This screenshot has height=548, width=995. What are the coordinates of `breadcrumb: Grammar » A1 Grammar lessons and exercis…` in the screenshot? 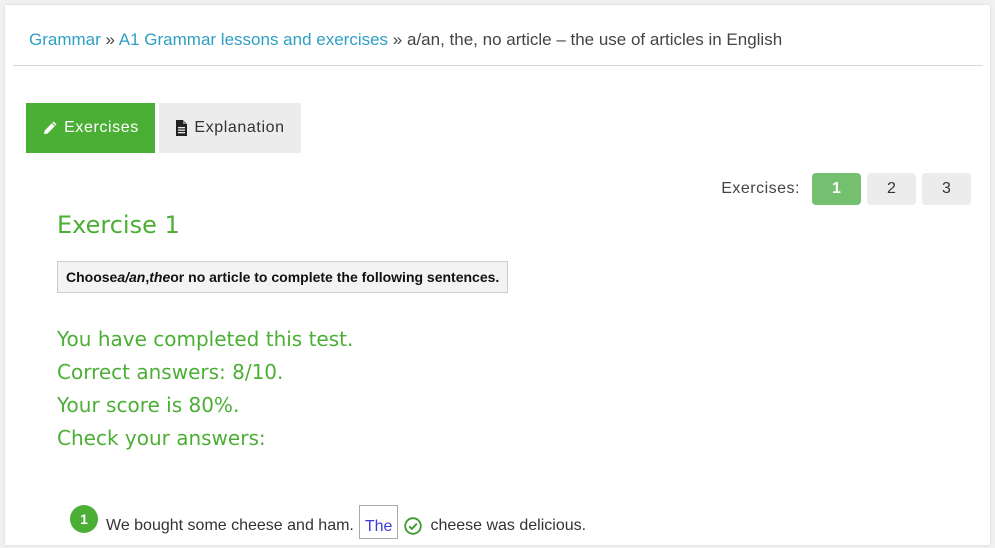 It's located at (405, 40).